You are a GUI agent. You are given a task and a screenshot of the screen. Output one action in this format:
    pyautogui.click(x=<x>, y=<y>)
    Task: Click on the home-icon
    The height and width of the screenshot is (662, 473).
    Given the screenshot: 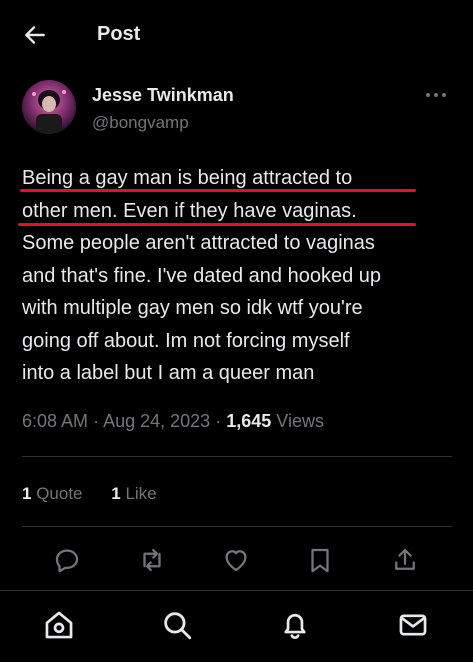 What is the action you would take?
    pyautogui.click(x=59, y=625)
    